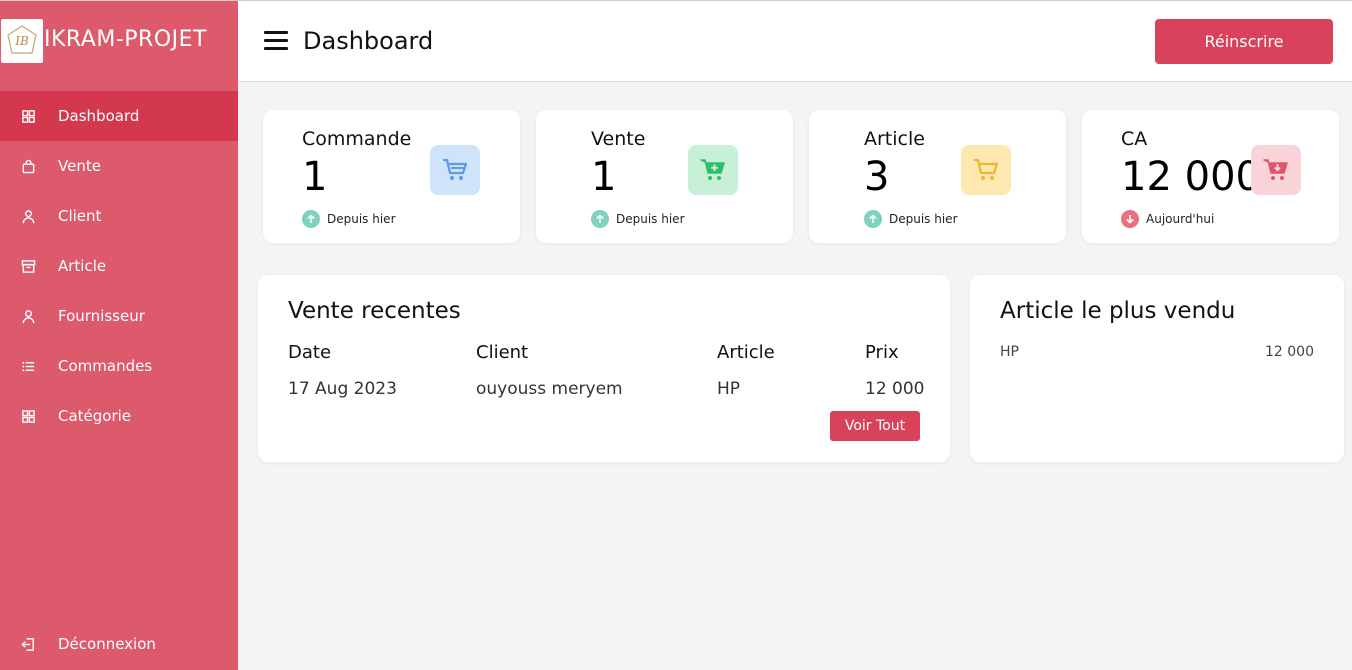 Image resolution: width=1352 pixels, height=670 pixels. Describe the element at coordinates (1157, 368) in the screenshot. I see `best-seller-panel: Article le plus vendu HP 12 000` at that location.